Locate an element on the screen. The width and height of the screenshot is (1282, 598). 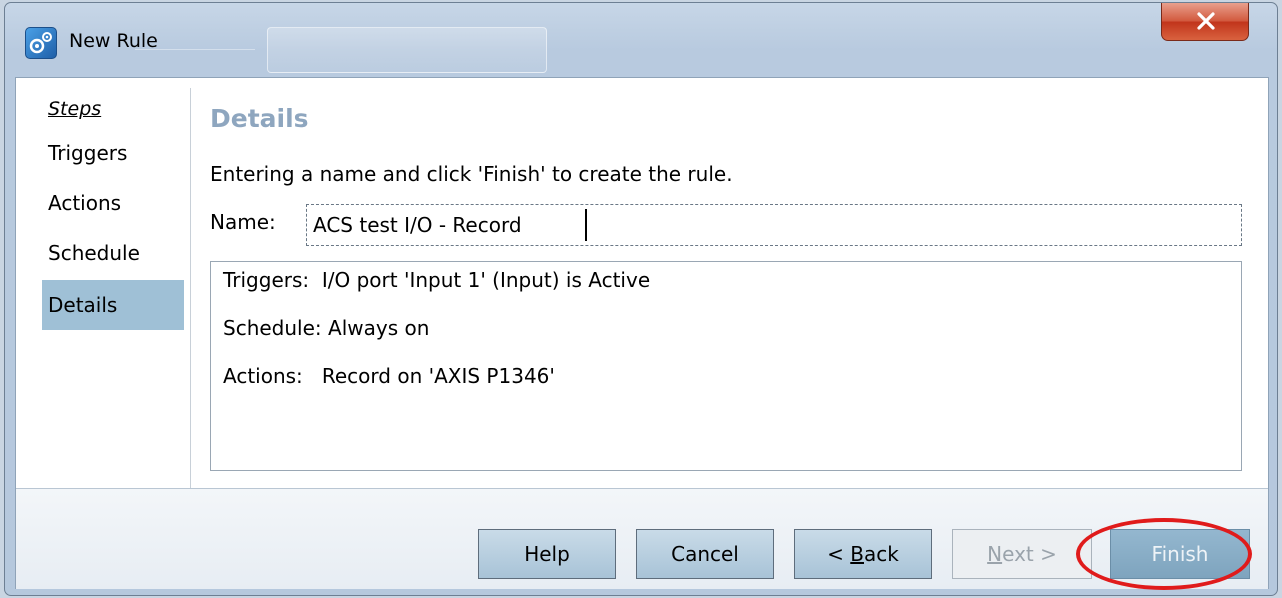
back-rest: ack is located at coordinates (881, 554).